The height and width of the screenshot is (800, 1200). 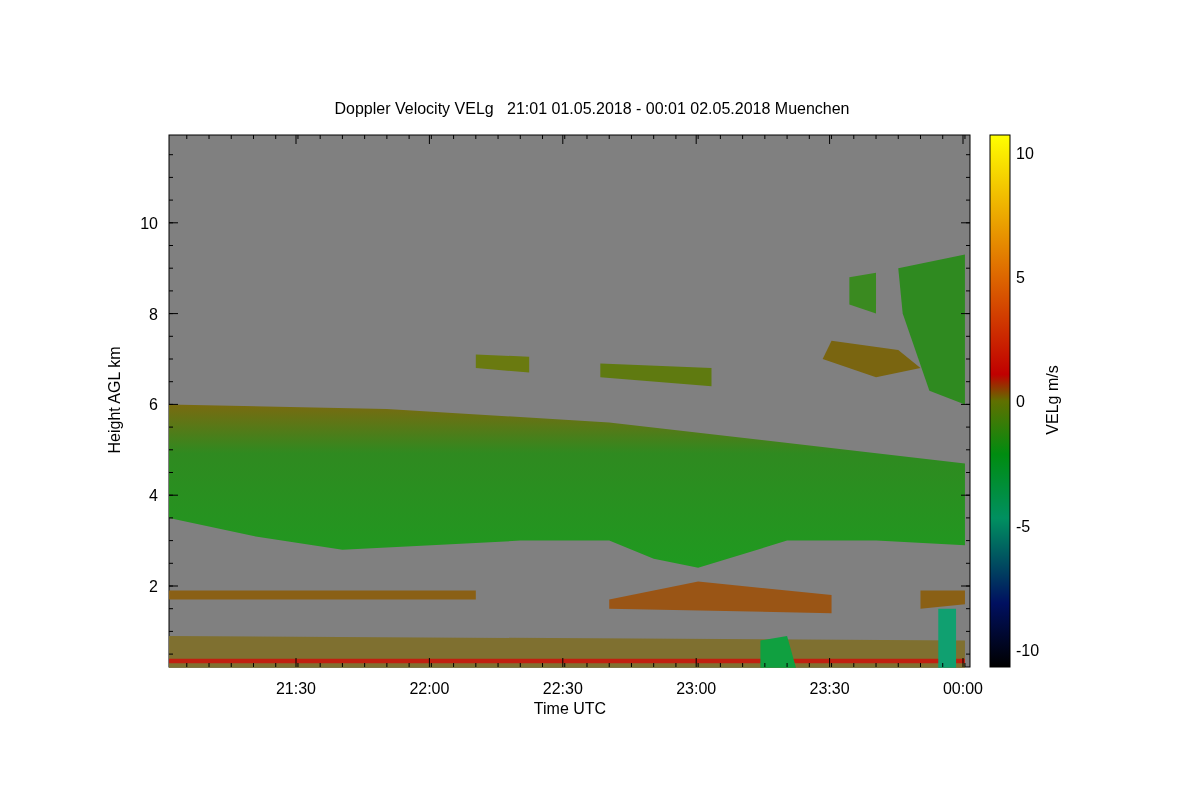 What do you see at coordinates (696, 688) in the screenshot?
I see `x-tick-label: 23:00` at bounding box center [696, 688].